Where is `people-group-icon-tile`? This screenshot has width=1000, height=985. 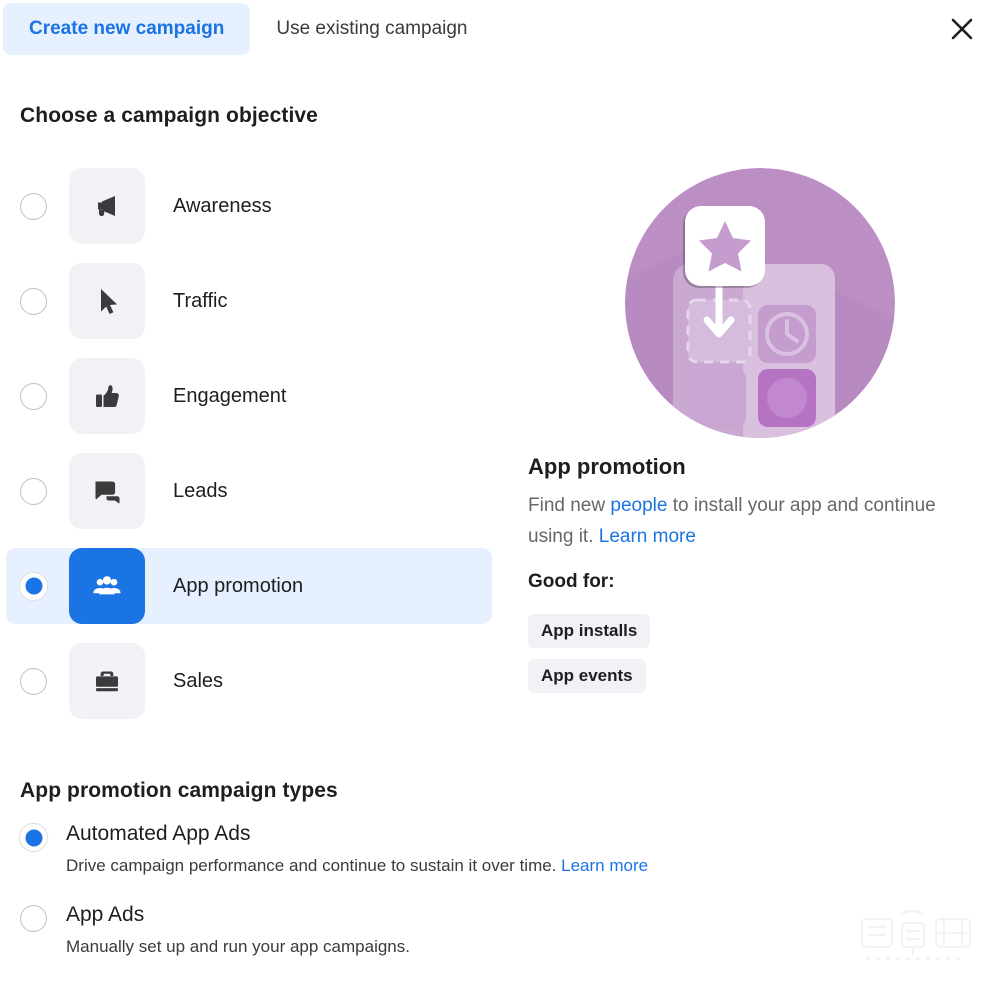 people-group-icon-tile is located at coordinates (107, 586).